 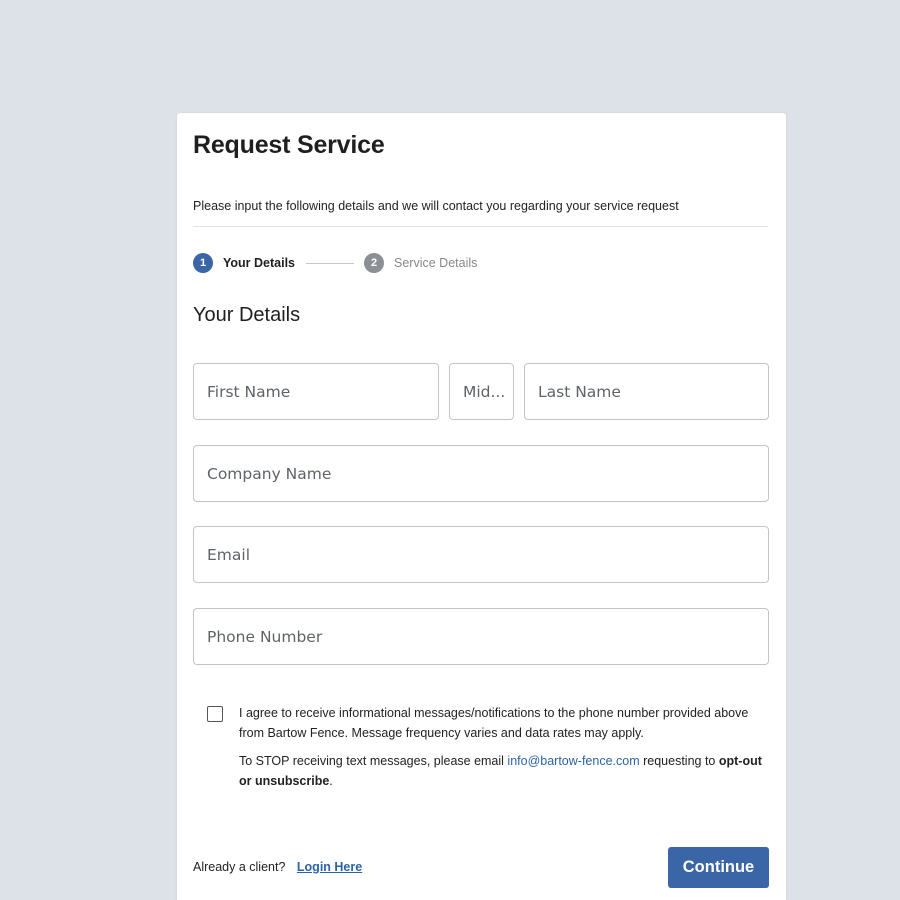 What do you see at coordinates (289, 145) in the screenshot?
I see `page-title: Request Service` at bounding box center [289, 145].